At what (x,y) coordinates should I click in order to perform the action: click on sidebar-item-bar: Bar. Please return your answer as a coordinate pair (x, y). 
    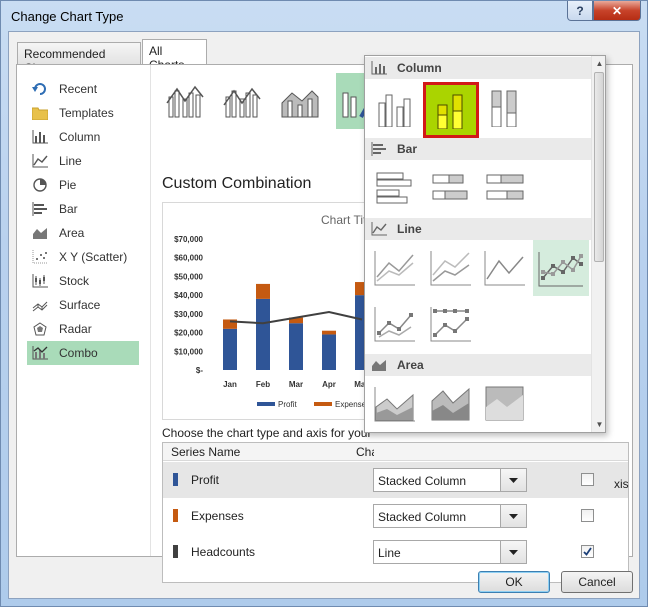
    Looking at the image, I should click on (83, 209).